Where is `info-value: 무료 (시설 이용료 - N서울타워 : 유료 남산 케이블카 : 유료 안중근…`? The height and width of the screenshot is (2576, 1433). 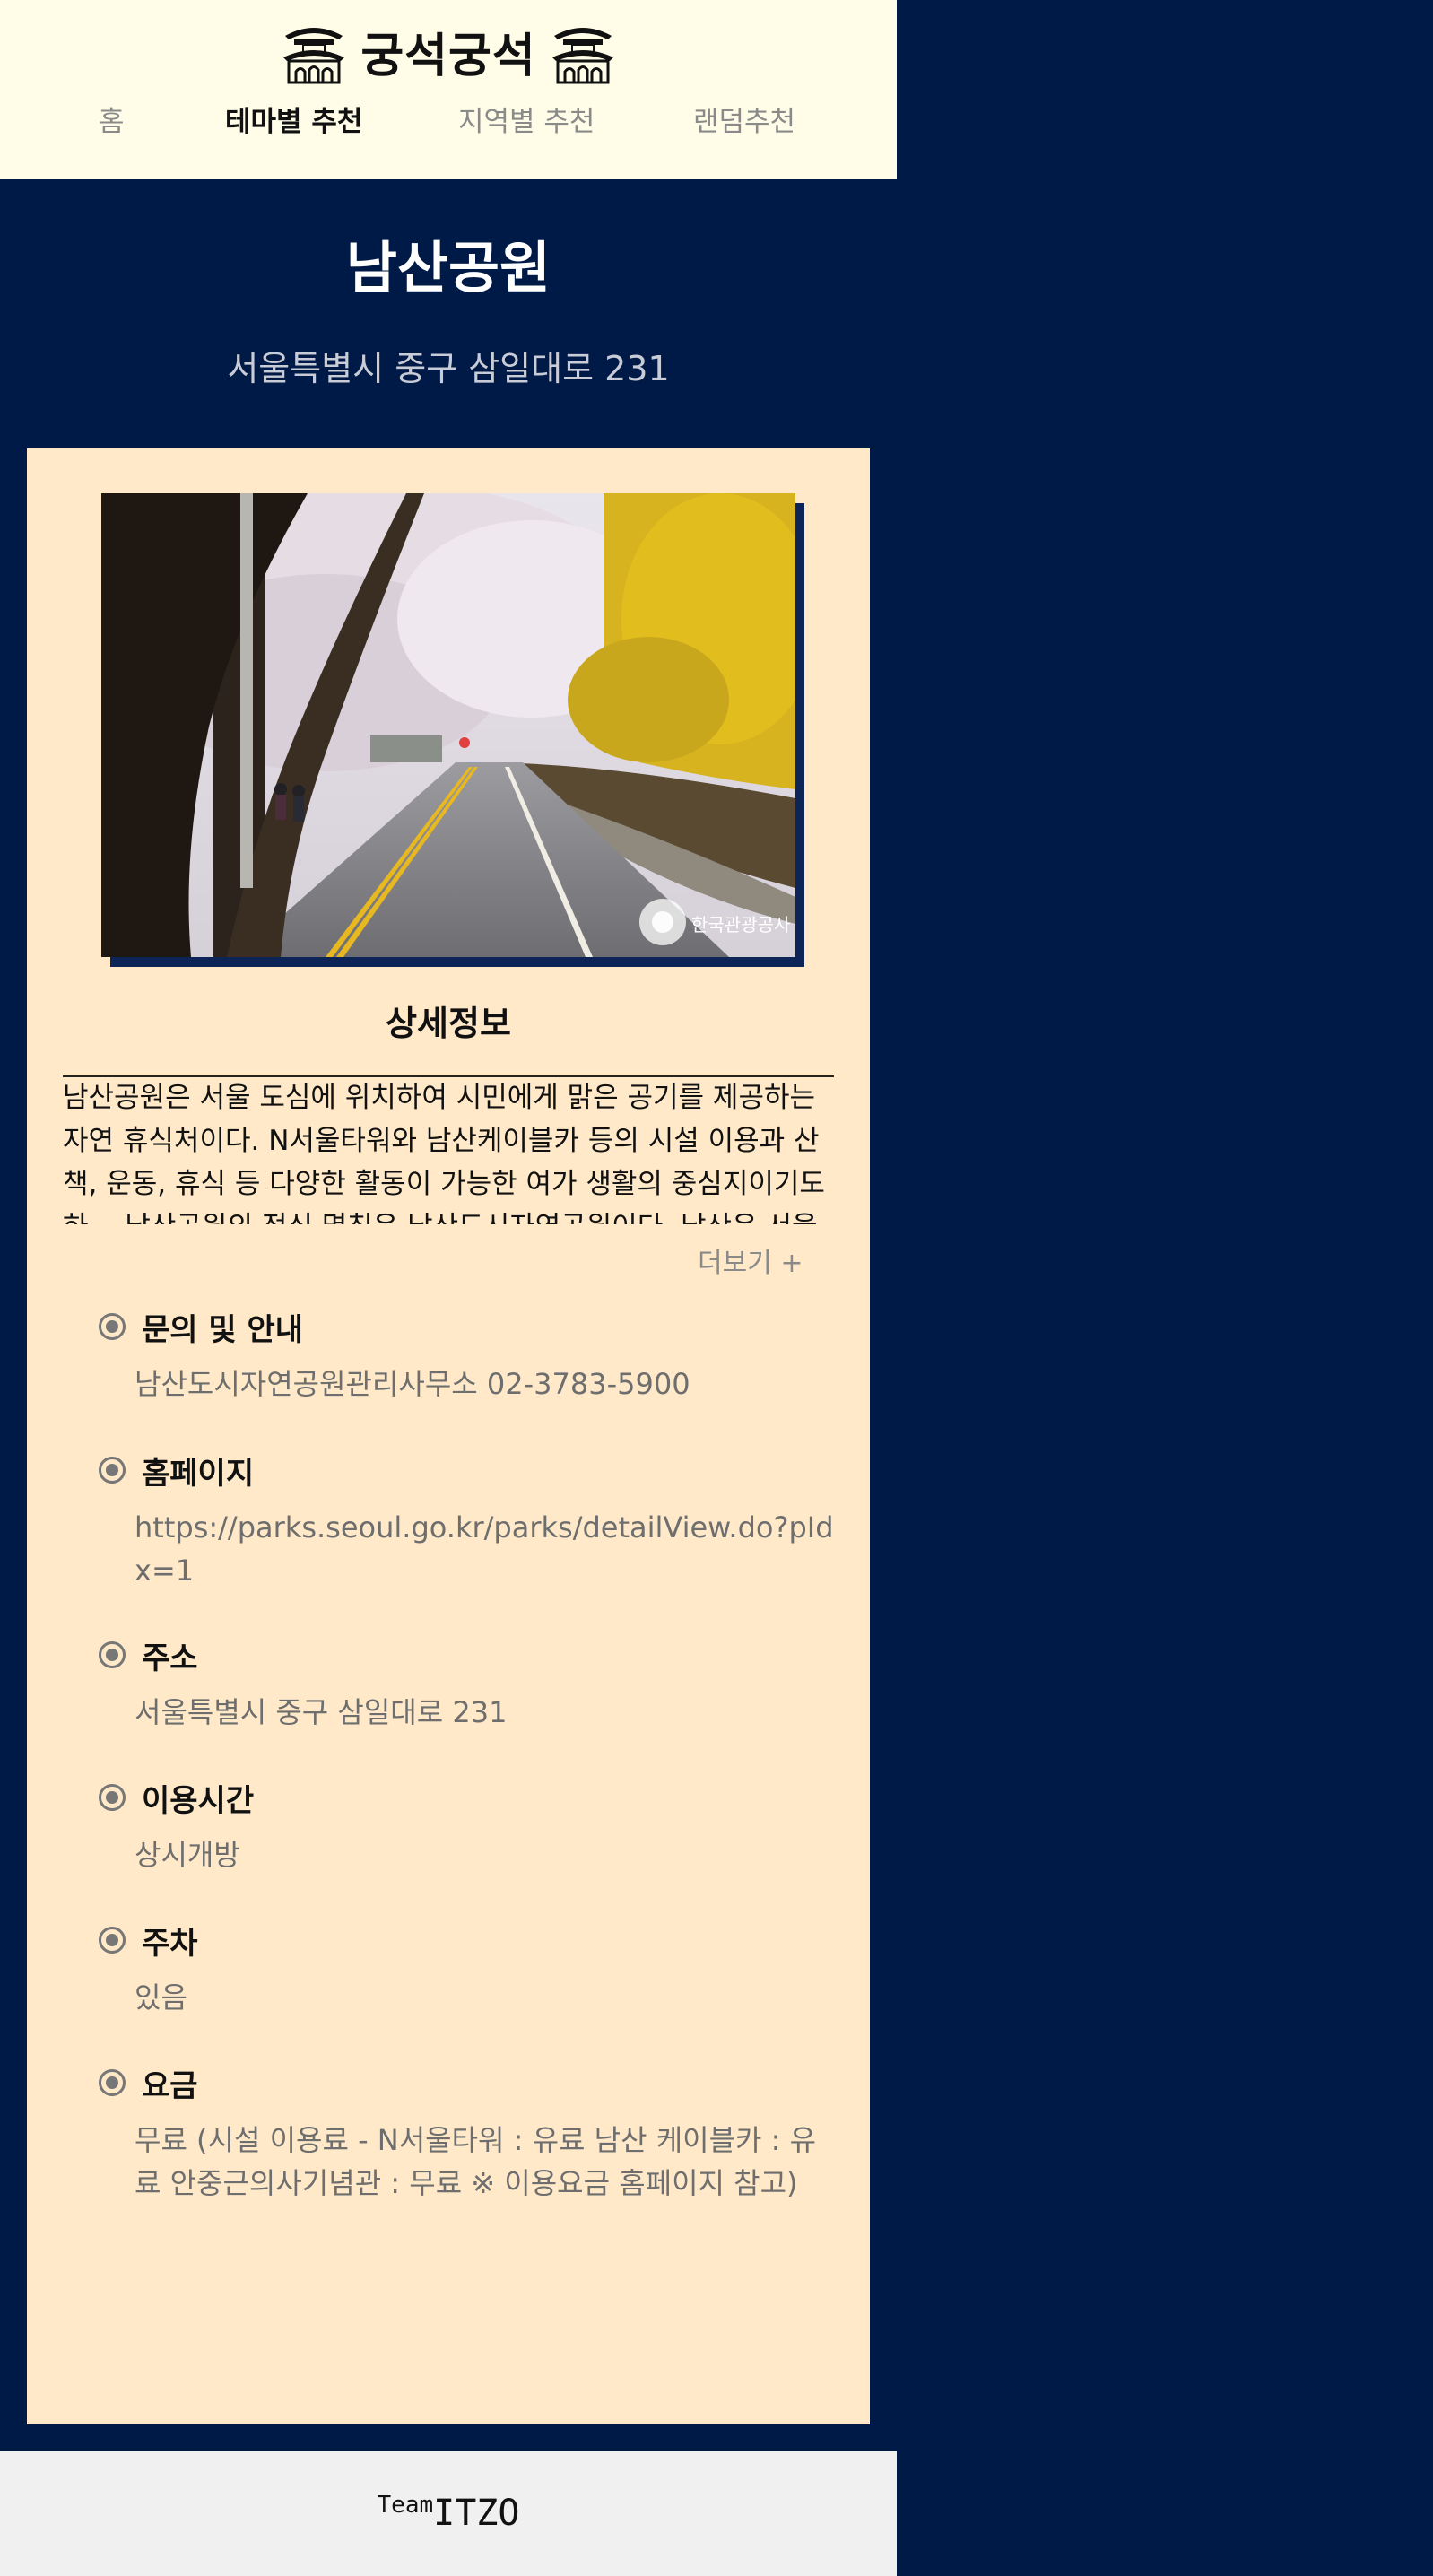 info-value: 무료 (시설 이용료 - N서울타워 : 유료 남산 케이블카 : 유료 안중근… is located at coordinates (476, 2161).